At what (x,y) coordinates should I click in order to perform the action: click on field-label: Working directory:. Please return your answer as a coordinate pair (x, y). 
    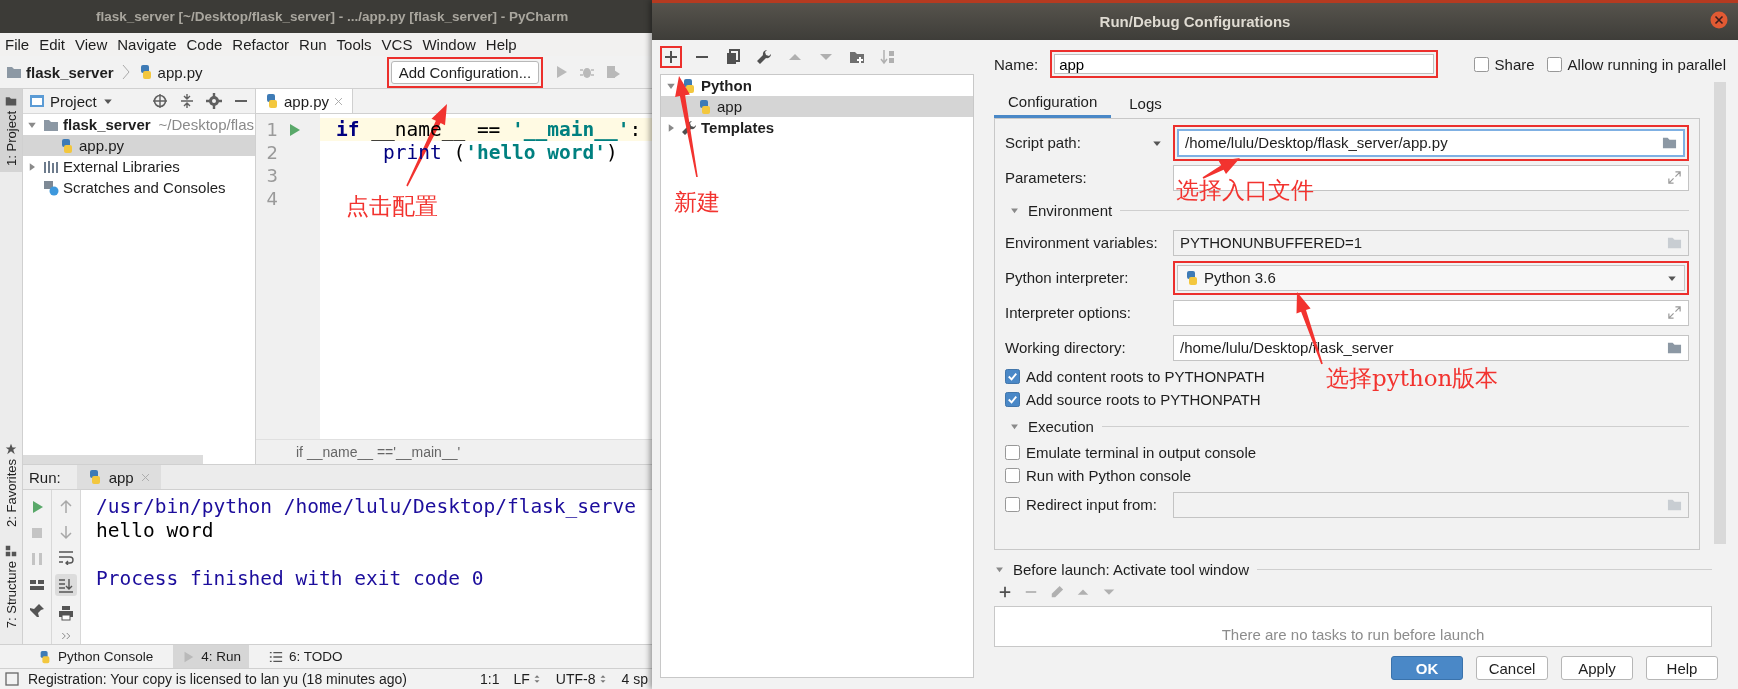
    Looking at the image, I should click on (1065, 347).